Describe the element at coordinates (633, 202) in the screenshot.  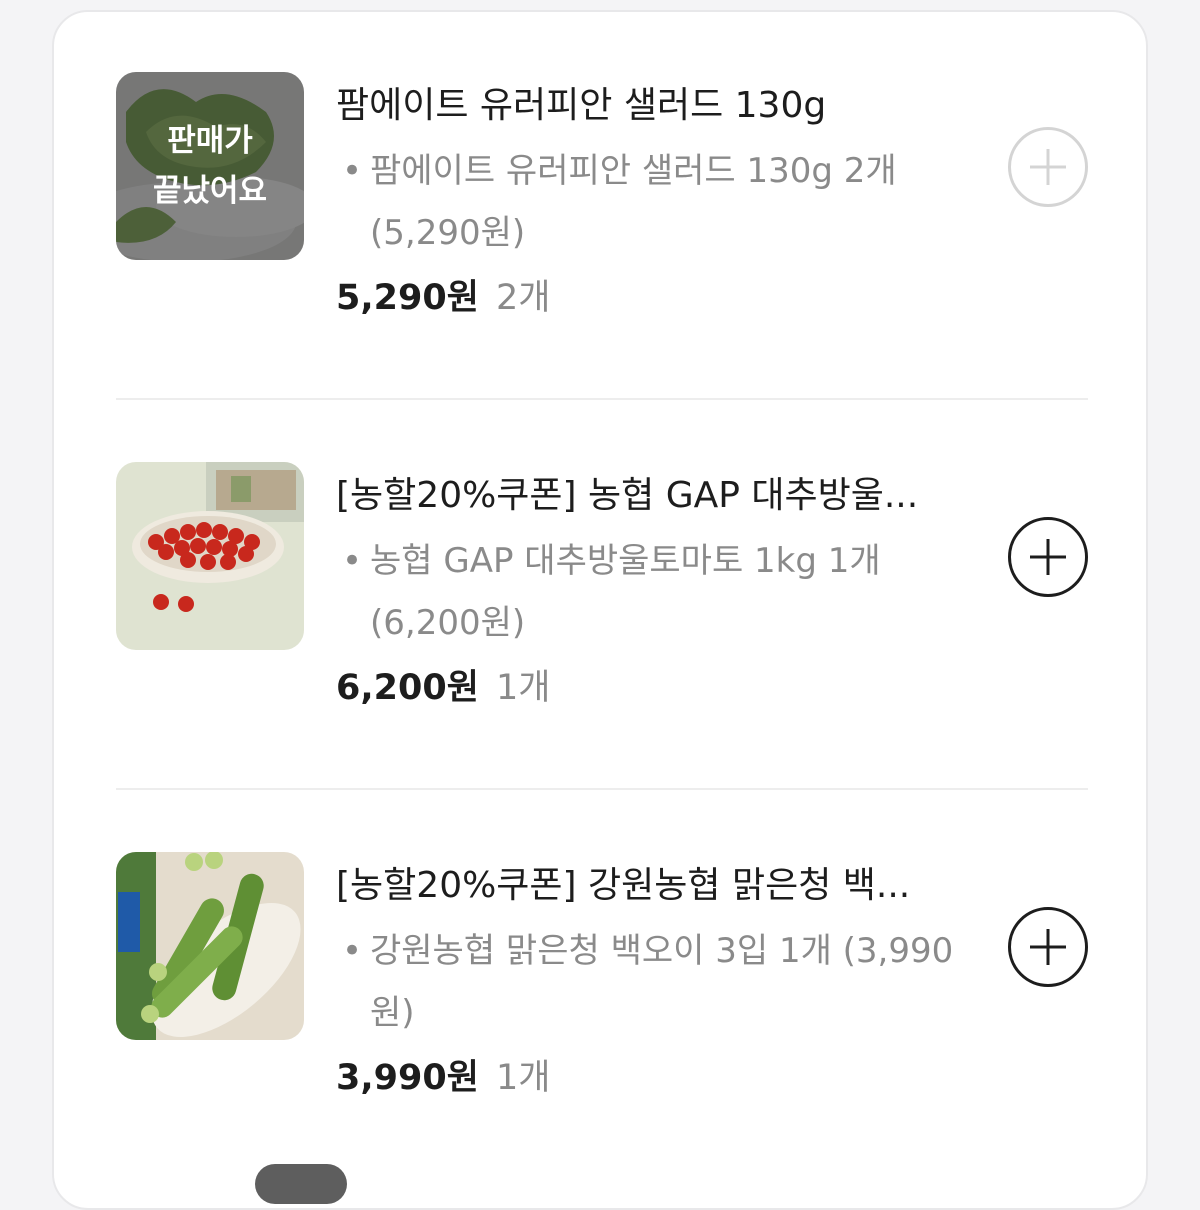
I see `option-text: 팜에이트 유러피안 샐러드 130g 2개 (5,290원)` at that location.